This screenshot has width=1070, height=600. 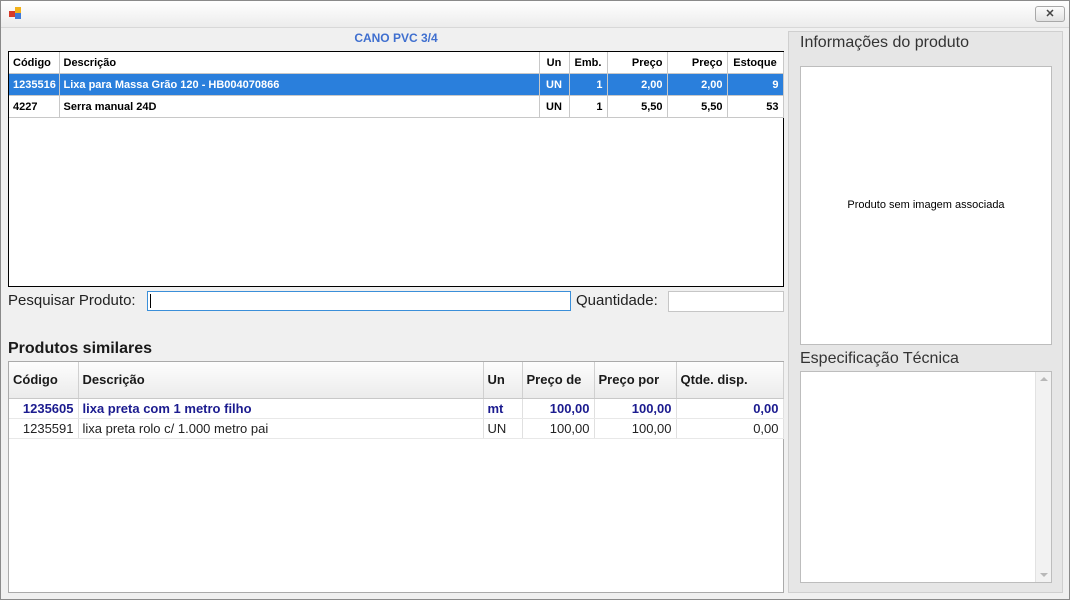 What do you see at coordinates (879, 358) in the screenshot?
I see `technical-spec-title: Especificação Técnica` at bounding box center [879, 358].